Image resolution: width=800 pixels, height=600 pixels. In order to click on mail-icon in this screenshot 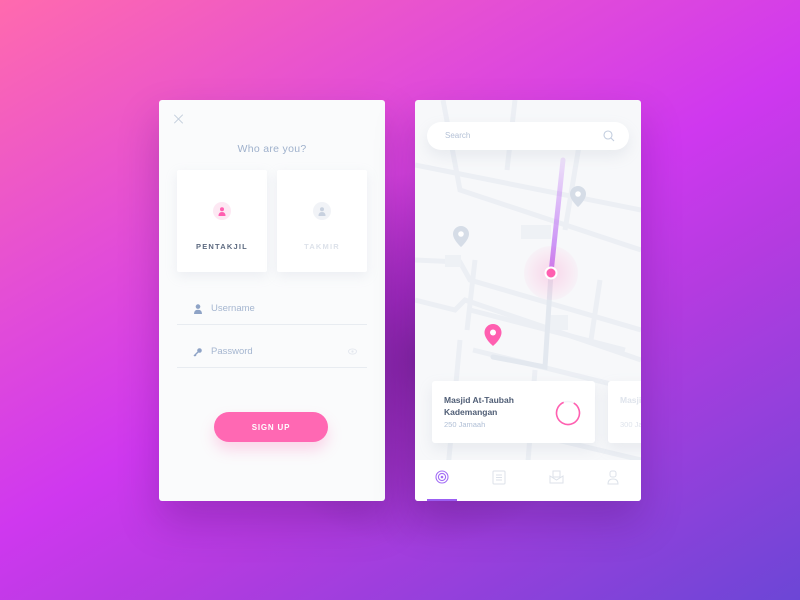, I will do `click(556, 477)`.